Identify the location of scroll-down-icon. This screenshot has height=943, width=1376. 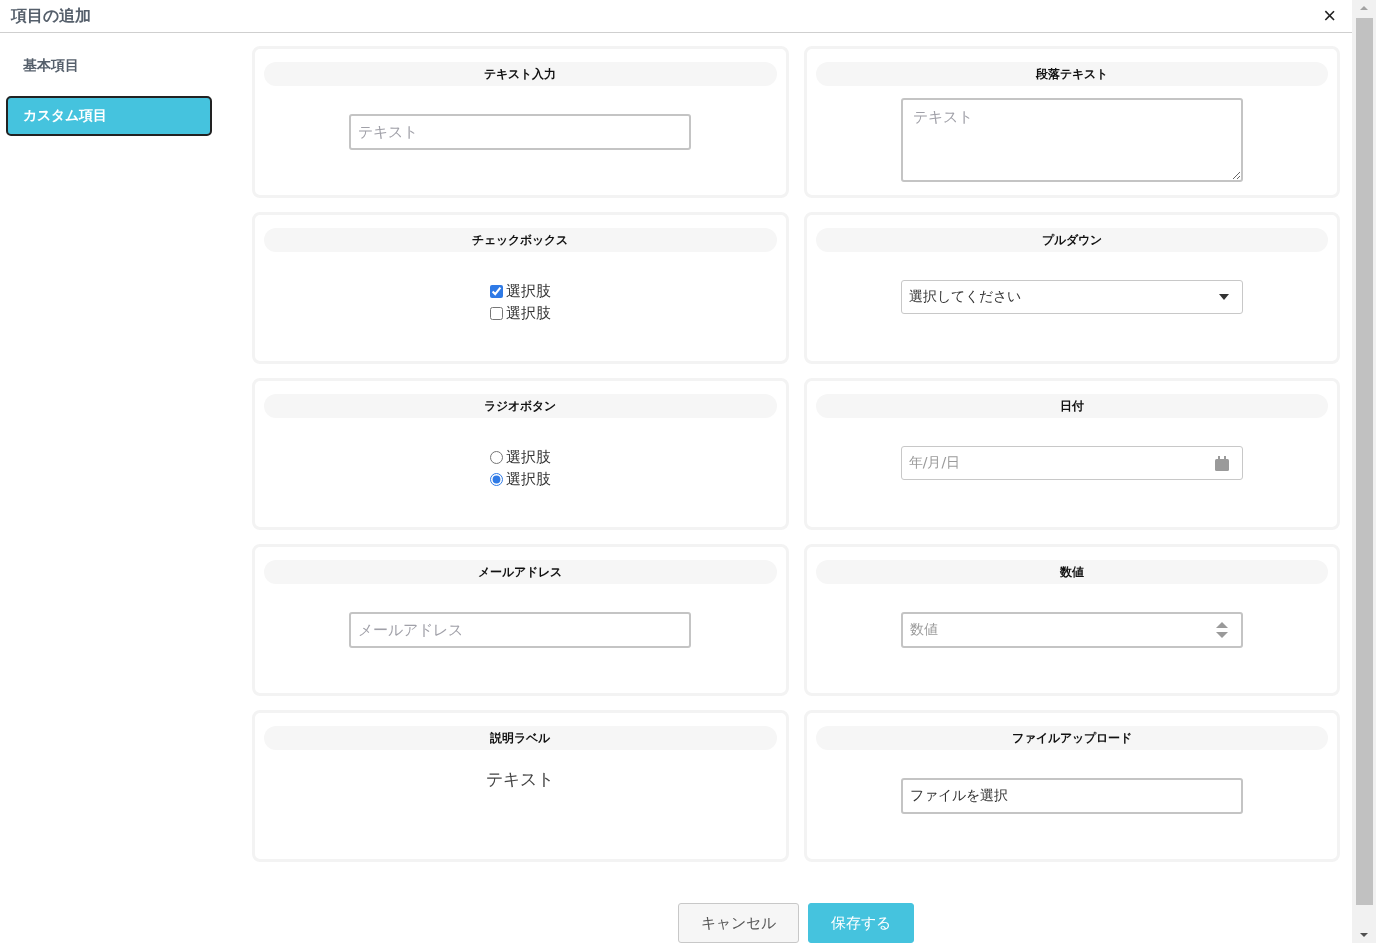
(1364, 935).